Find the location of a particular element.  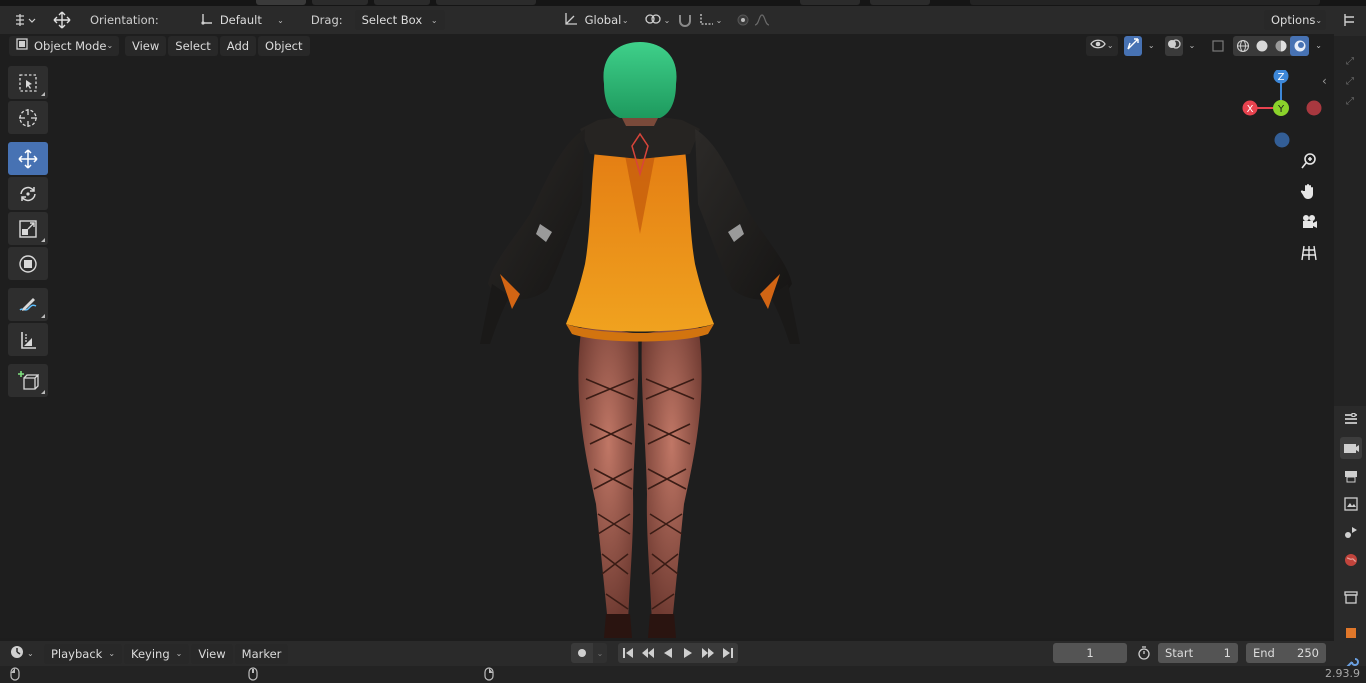

options-label: Options is located at coordinates (1293, 20).